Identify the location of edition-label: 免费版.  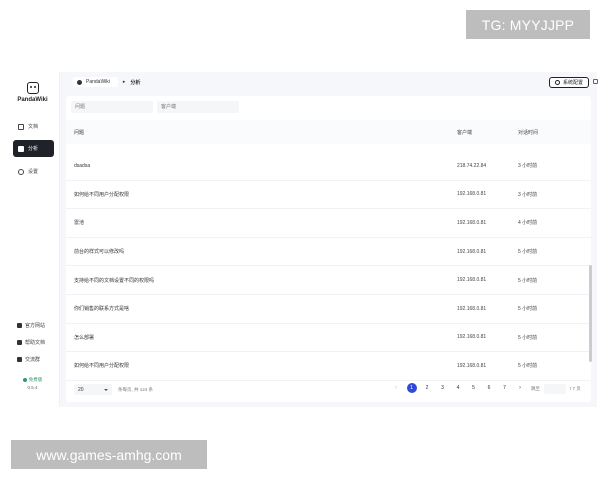
(35, 379).